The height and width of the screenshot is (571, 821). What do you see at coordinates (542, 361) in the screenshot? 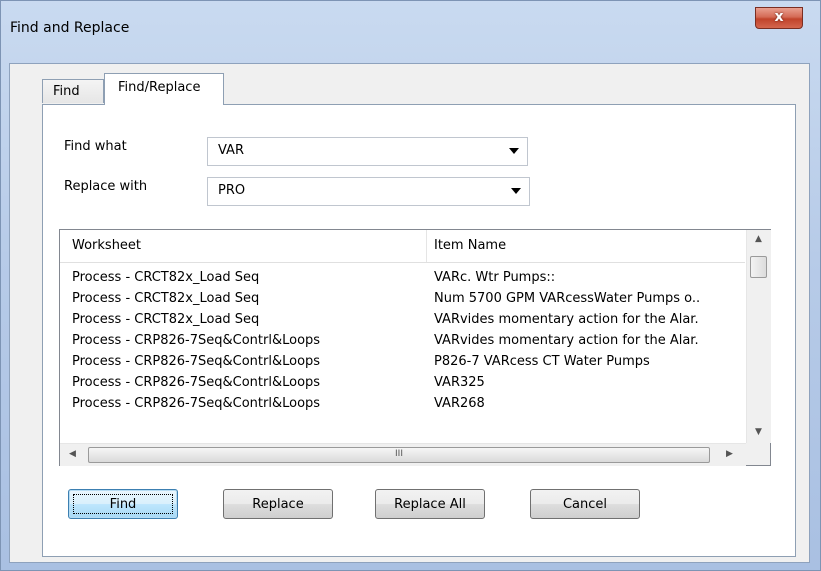
I see `cell-item-name: P826-7 VARcess CT Water Pumps` at bounding box center [542, 361].